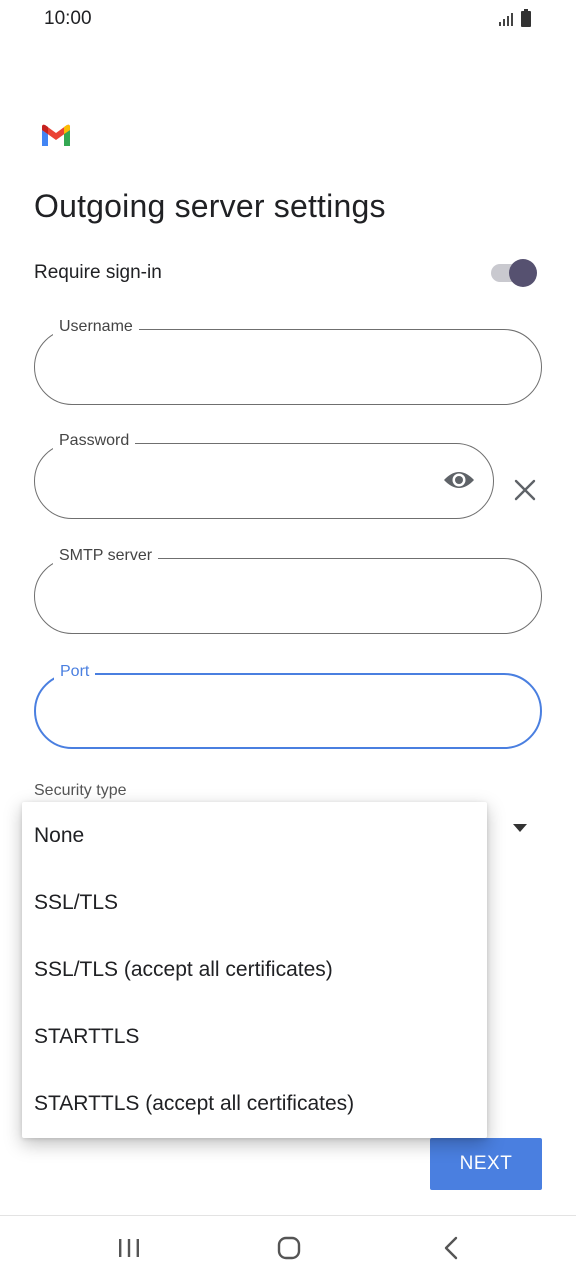  Describe the element at coordinates (254, 835) in the screenshot. I see `menu-item-none: None` at that location.